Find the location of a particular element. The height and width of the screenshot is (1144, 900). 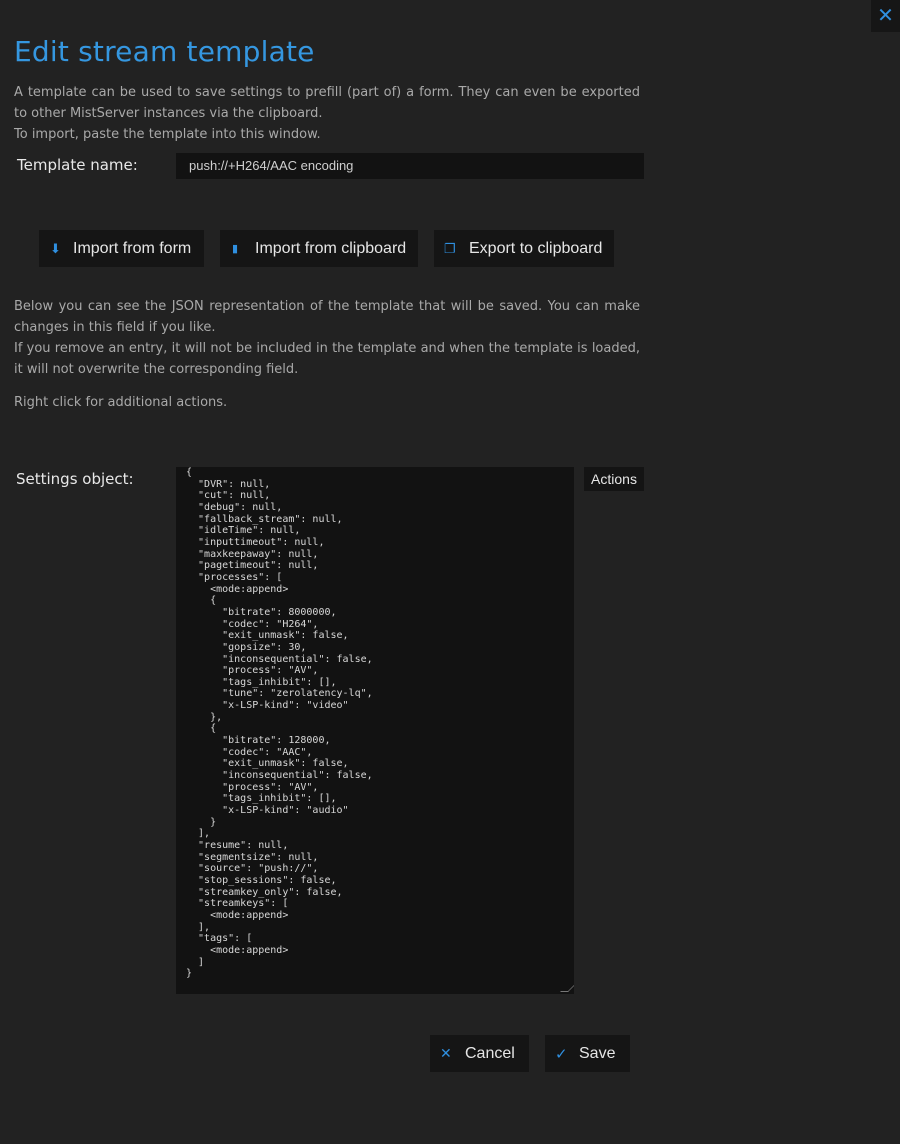

cancel-button: ✕ Cancel is located at coordinates (479, 1053).